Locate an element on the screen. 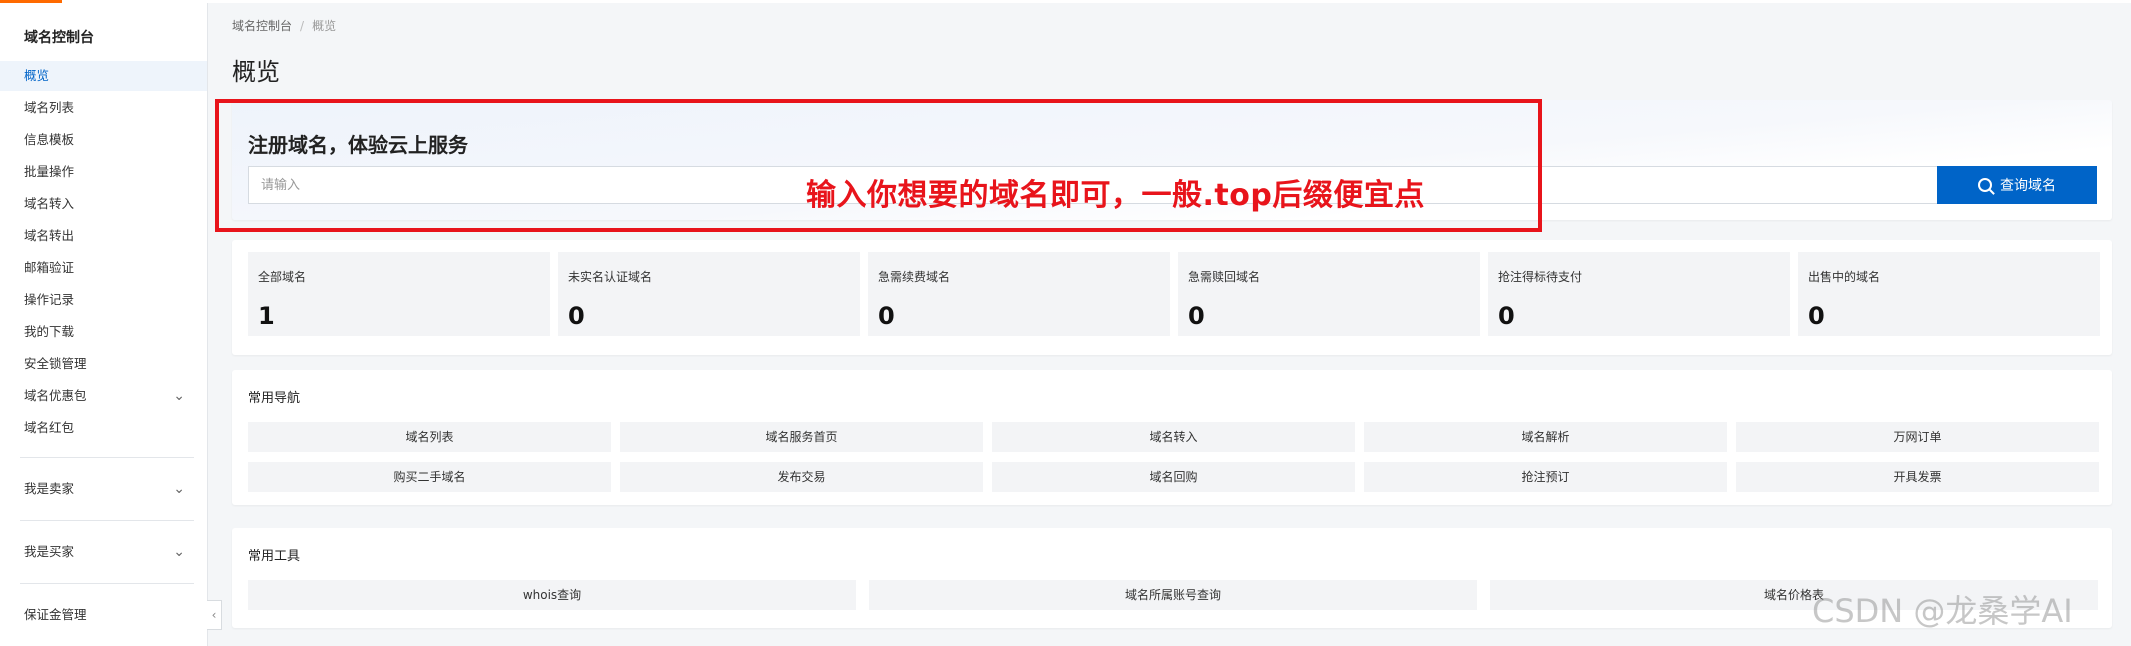 The image size is (2131, 646). sidebar-item-label: 概览 is located at coordinates (37, 75).